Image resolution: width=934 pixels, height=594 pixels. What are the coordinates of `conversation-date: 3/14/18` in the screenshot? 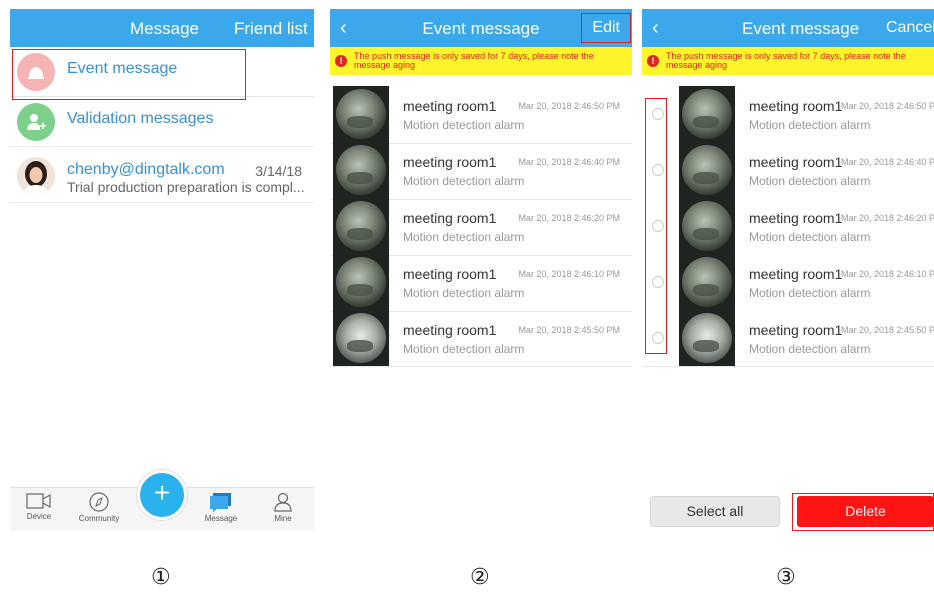 It's located at (278, 171).